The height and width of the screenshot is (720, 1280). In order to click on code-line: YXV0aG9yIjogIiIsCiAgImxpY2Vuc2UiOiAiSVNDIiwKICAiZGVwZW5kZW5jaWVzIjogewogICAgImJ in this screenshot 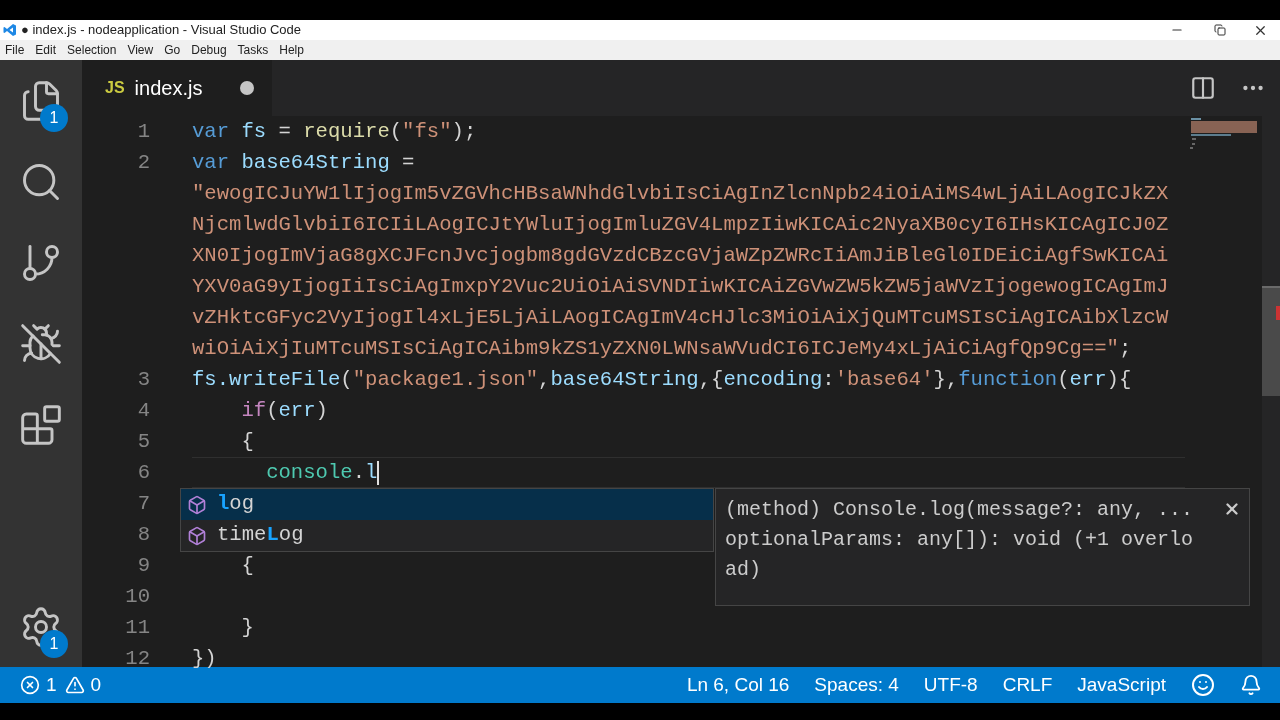, I will do `click(680, 287)`.